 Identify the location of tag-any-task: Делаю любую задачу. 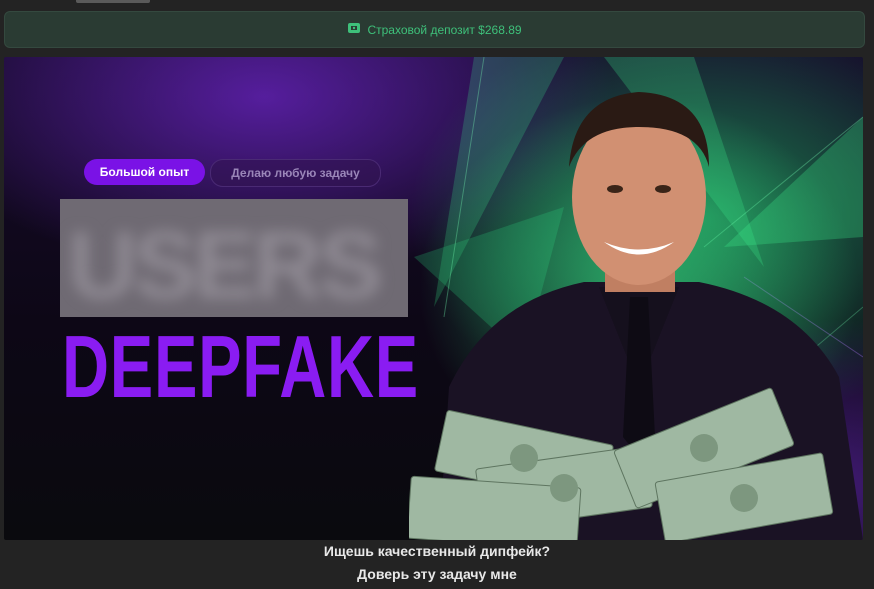
(295, 173).